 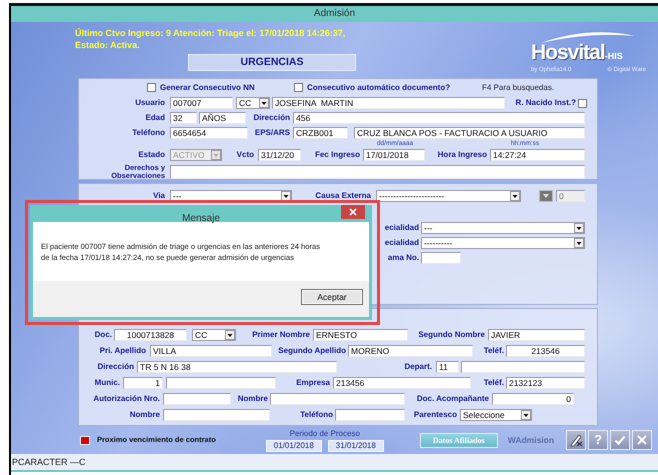 What do you see at coordinates (356, 446) in the screenshot?
I see `date-field: 31/01/2018` at bounding box center [356, 446].